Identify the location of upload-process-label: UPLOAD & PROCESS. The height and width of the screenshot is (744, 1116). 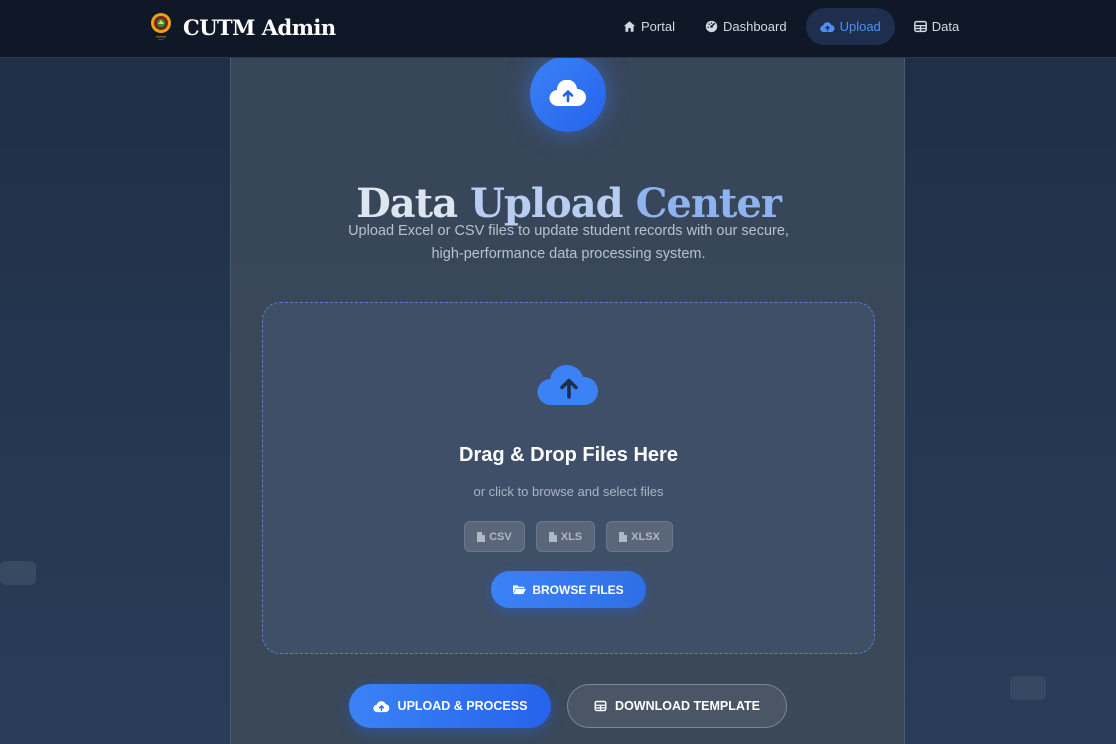
(462, 706).